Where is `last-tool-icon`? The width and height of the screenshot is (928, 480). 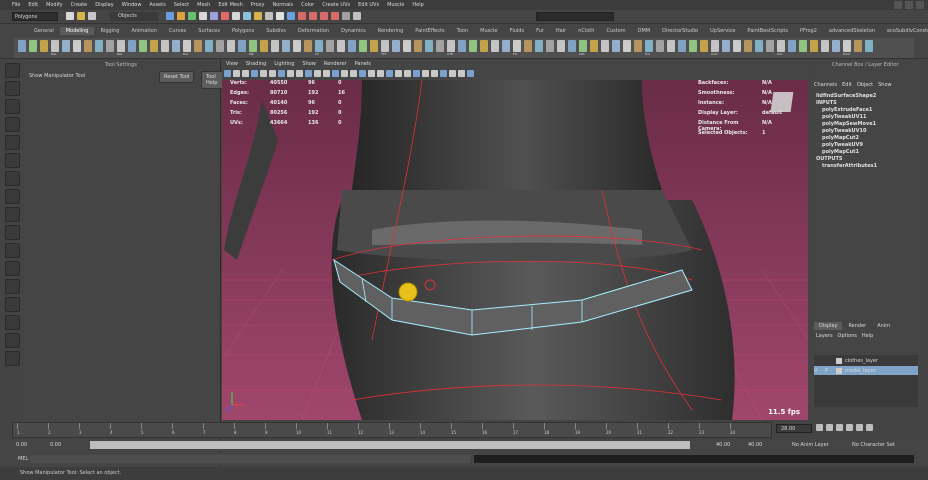
last-tool-icon is located at coordinates (12, 232).